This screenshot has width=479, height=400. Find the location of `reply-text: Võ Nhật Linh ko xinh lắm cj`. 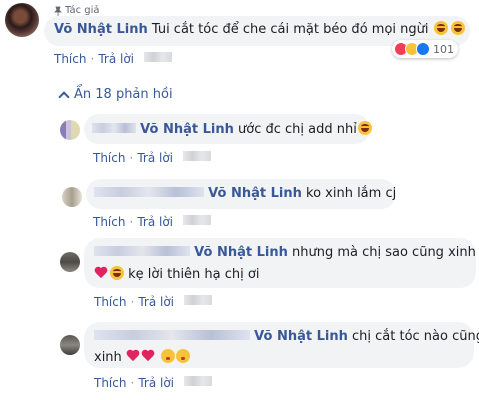

reply-text: Võ Nhật Linh ko xinh lắm cj is located at coordinates (245, 193).